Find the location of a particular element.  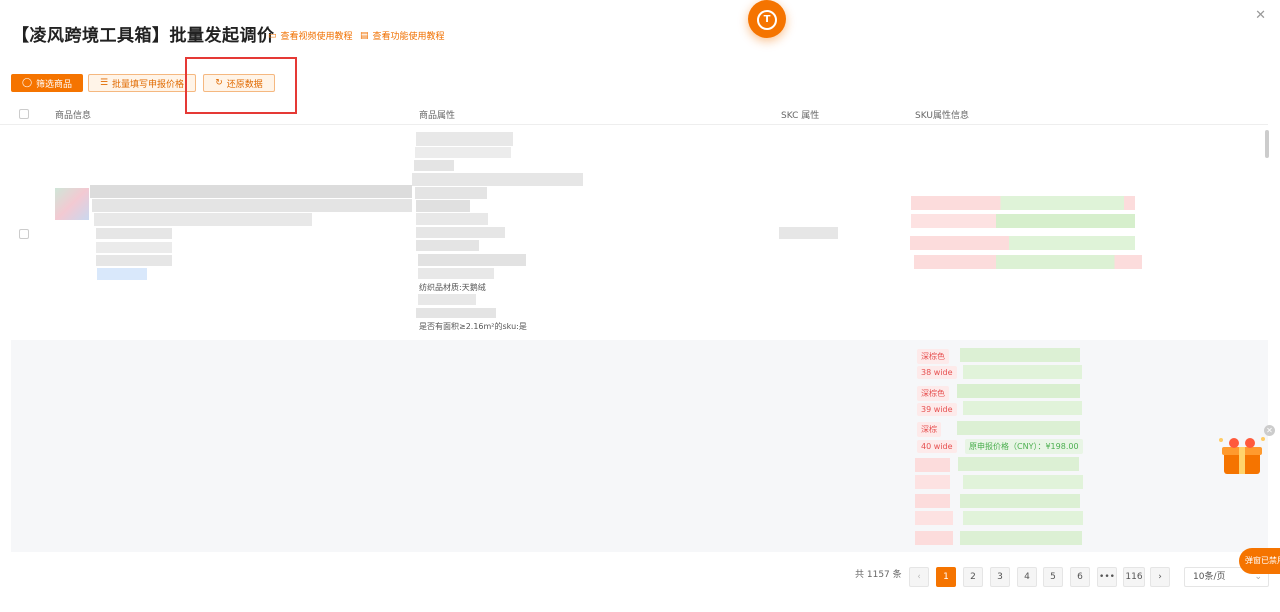

skc-blur is located at coordinates (808, 233).